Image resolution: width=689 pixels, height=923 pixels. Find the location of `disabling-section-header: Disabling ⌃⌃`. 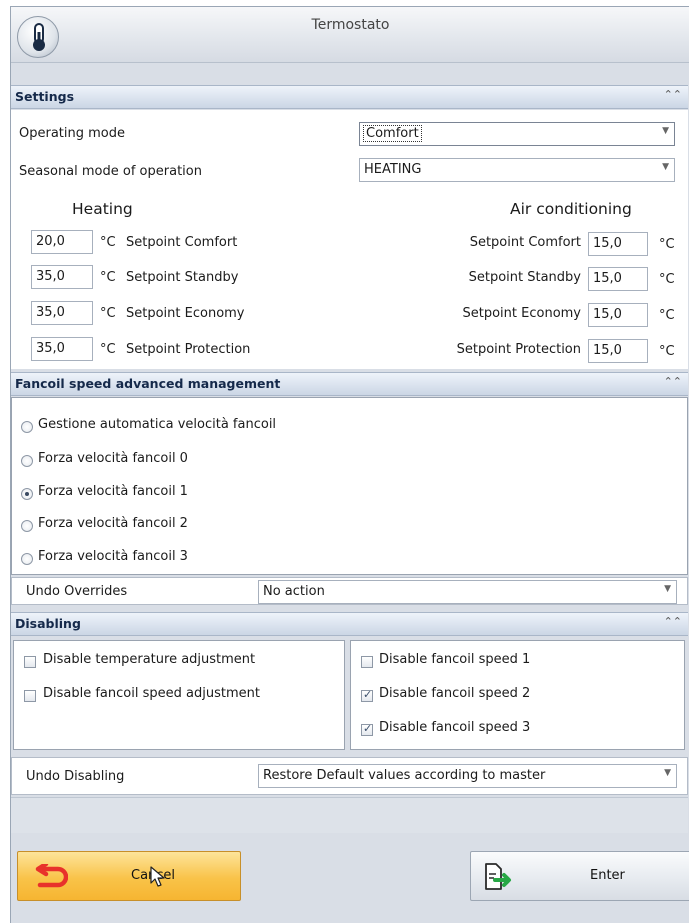

disabling-section-header: Disabling ⌃⌃ is located at coordinates (349, 624).